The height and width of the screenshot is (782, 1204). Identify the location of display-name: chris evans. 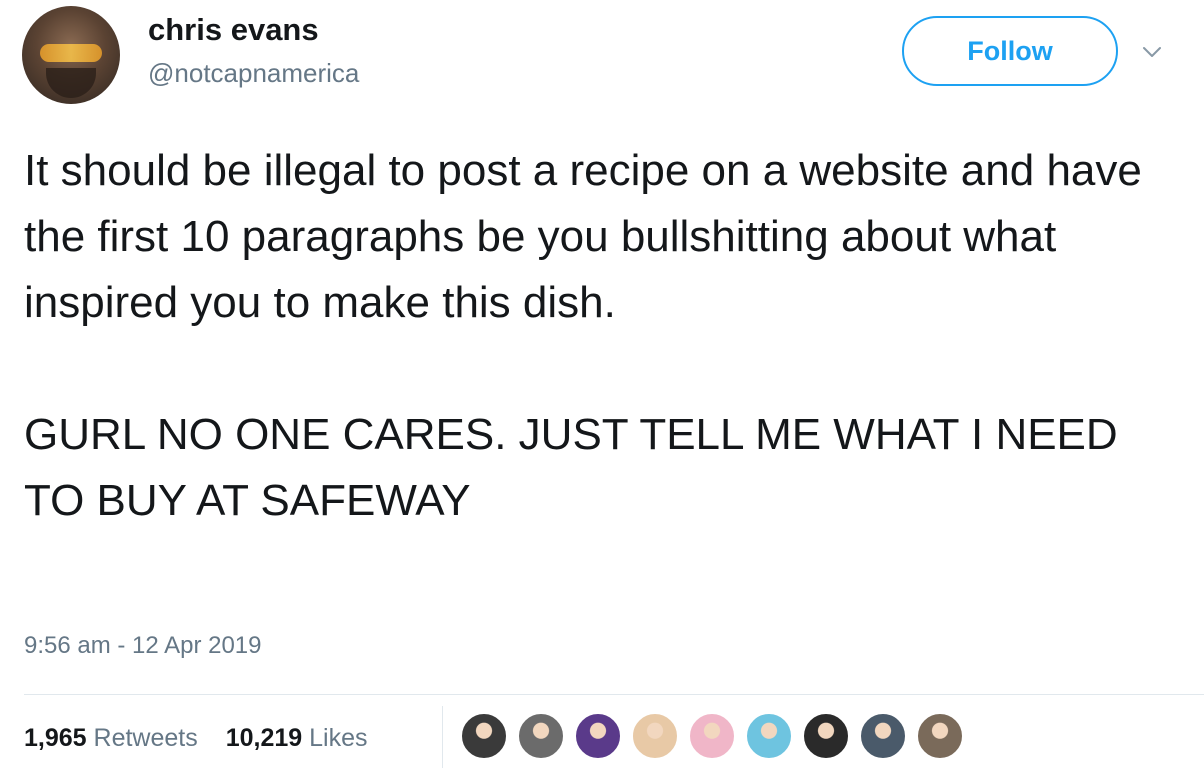
(233, 30).